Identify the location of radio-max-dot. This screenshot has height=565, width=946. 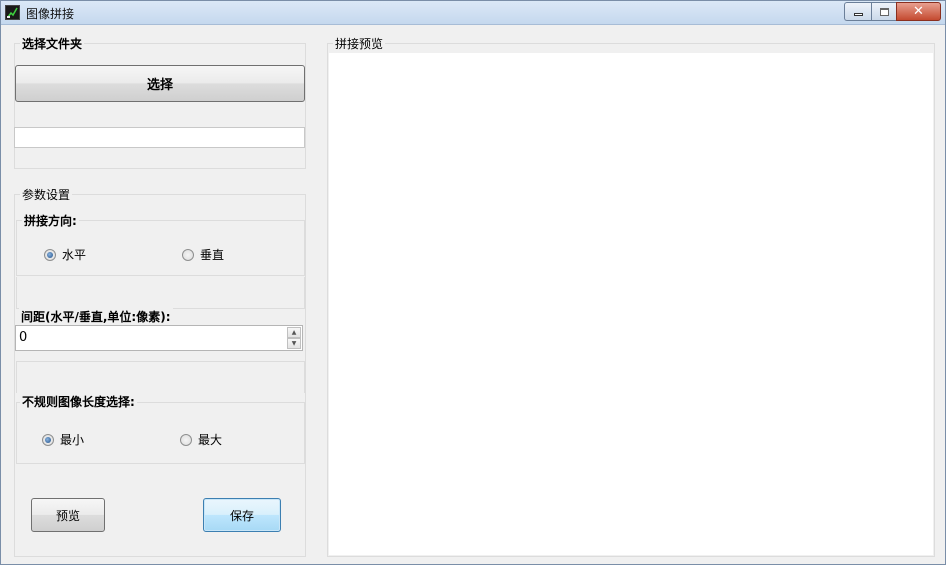
(186, 439).